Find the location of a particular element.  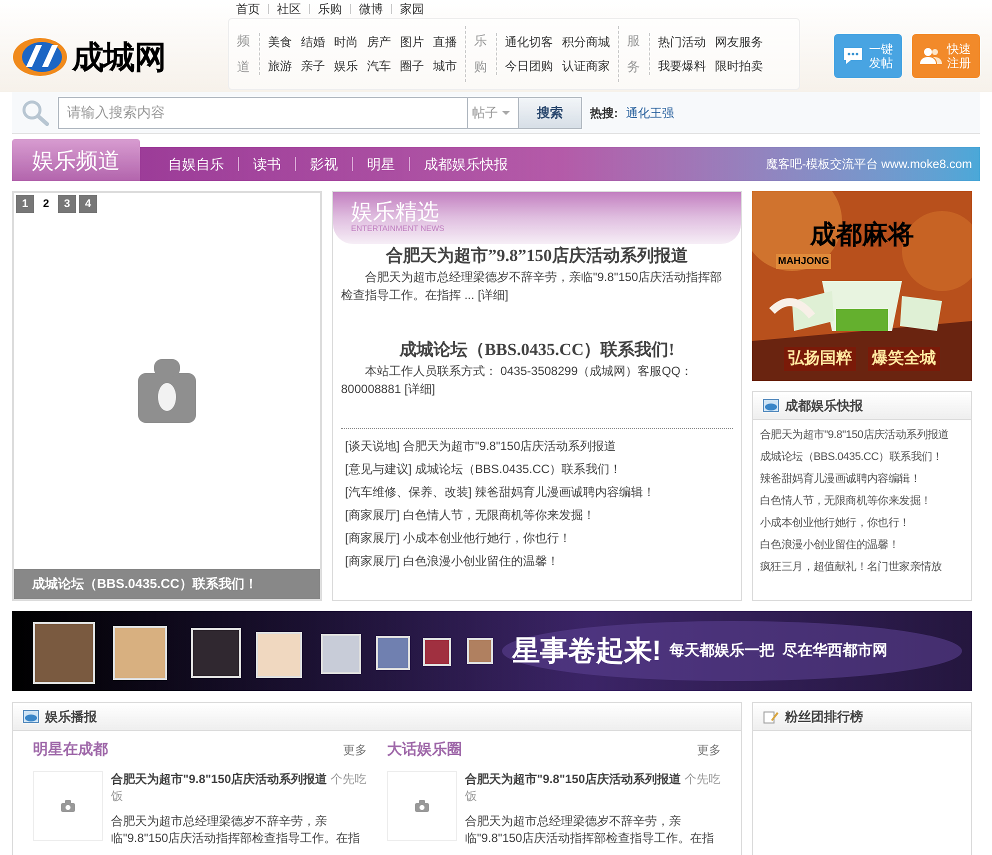

search-button: 搜索 is located at coordinates (550, 112).